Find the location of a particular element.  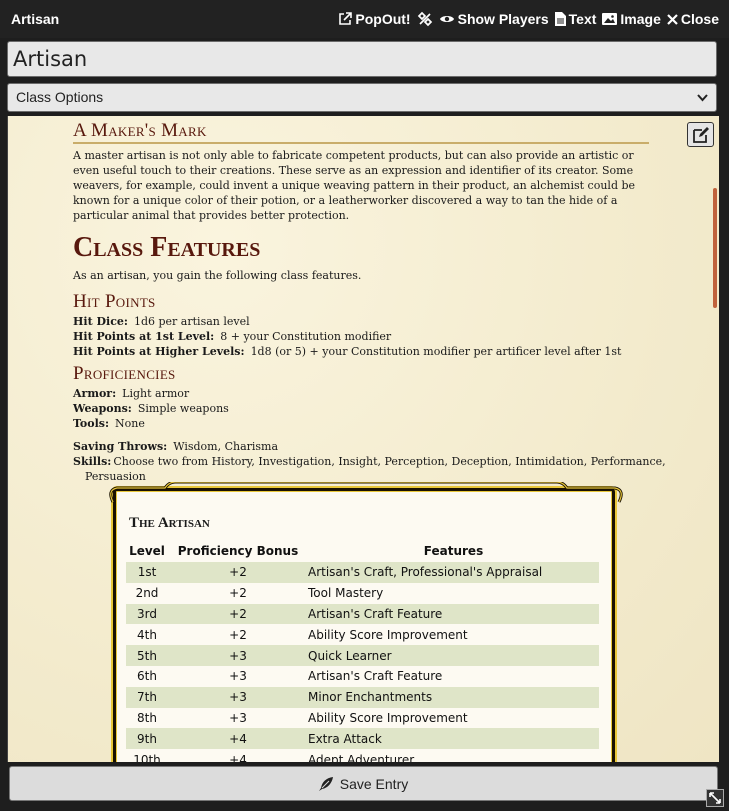

edit-button is located at coordinates (700, 134).